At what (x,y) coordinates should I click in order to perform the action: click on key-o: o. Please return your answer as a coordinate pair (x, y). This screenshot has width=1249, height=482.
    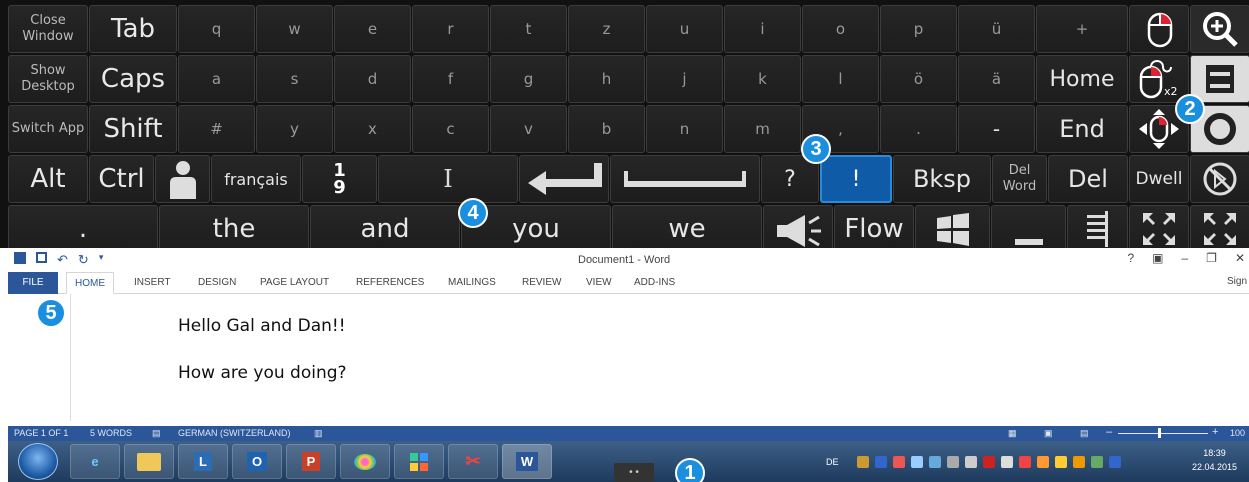
    Looking at the image, I should click on (840, 29).